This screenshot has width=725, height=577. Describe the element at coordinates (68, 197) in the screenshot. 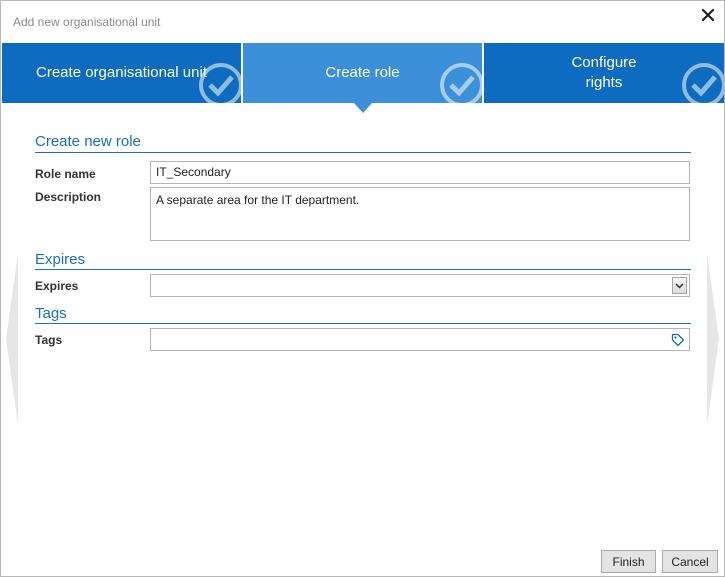

I see `description-label: Description` at that location.